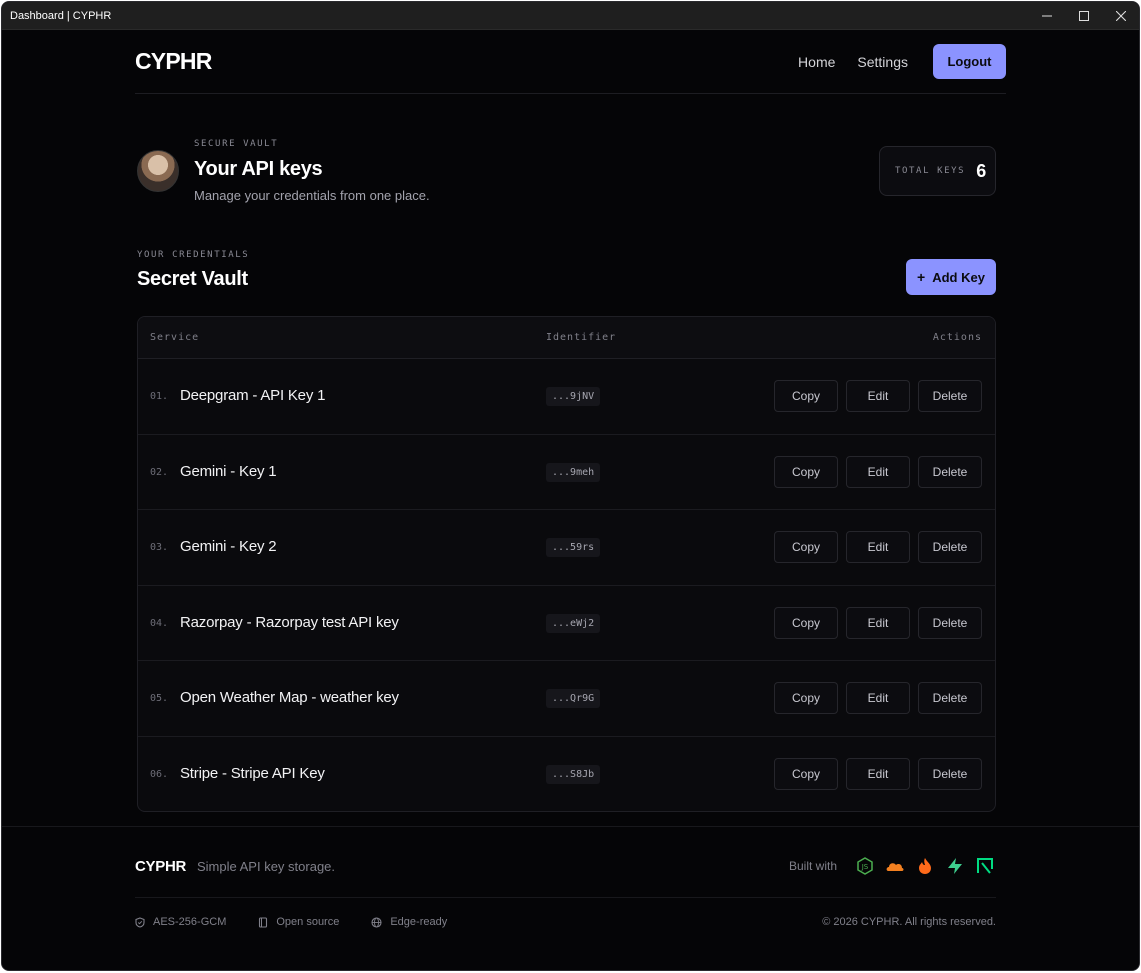  What do you see at coordinates (957, 337) in the screenshot?
I see `column-header-actions: Actions` at bounding box center [957, 337].